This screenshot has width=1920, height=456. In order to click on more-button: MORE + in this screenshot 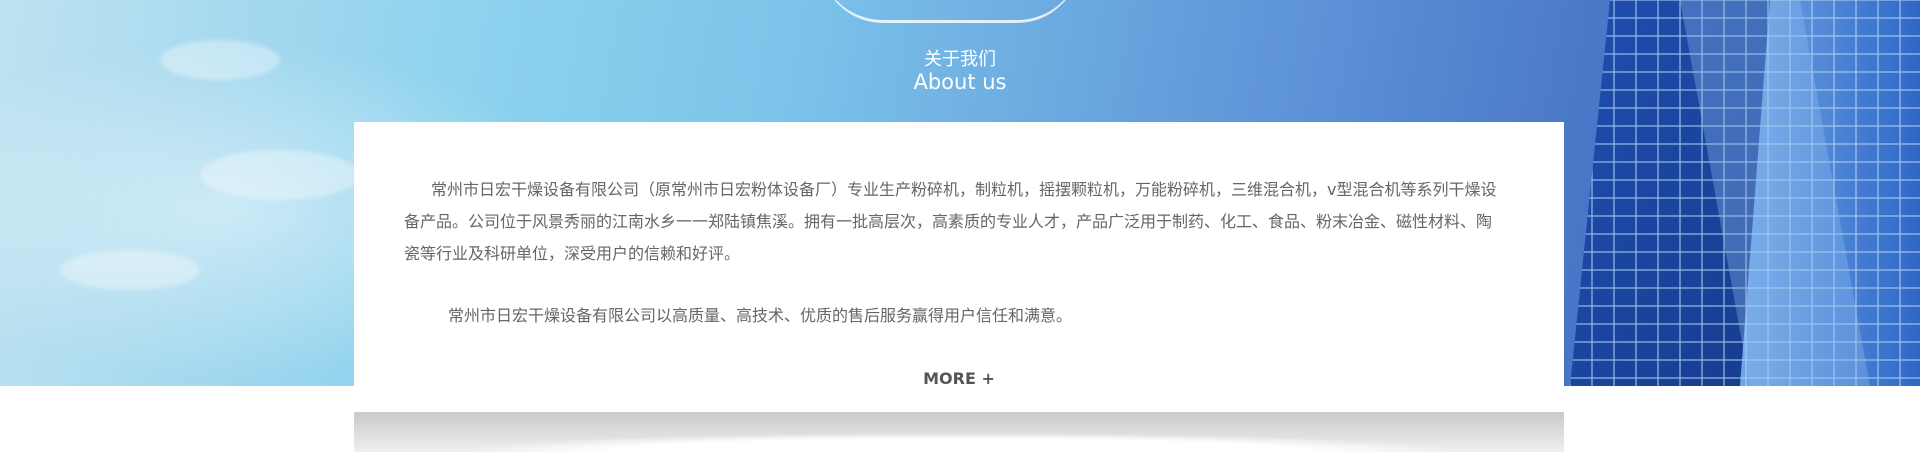, I will do `click(959, 378)`.